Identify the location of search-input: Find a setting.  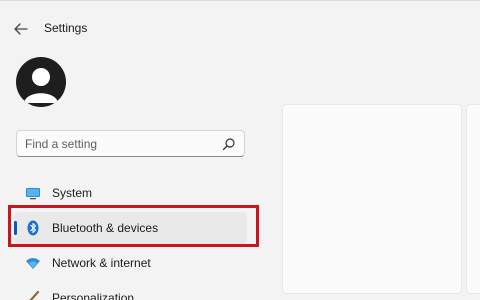
(61, 144).